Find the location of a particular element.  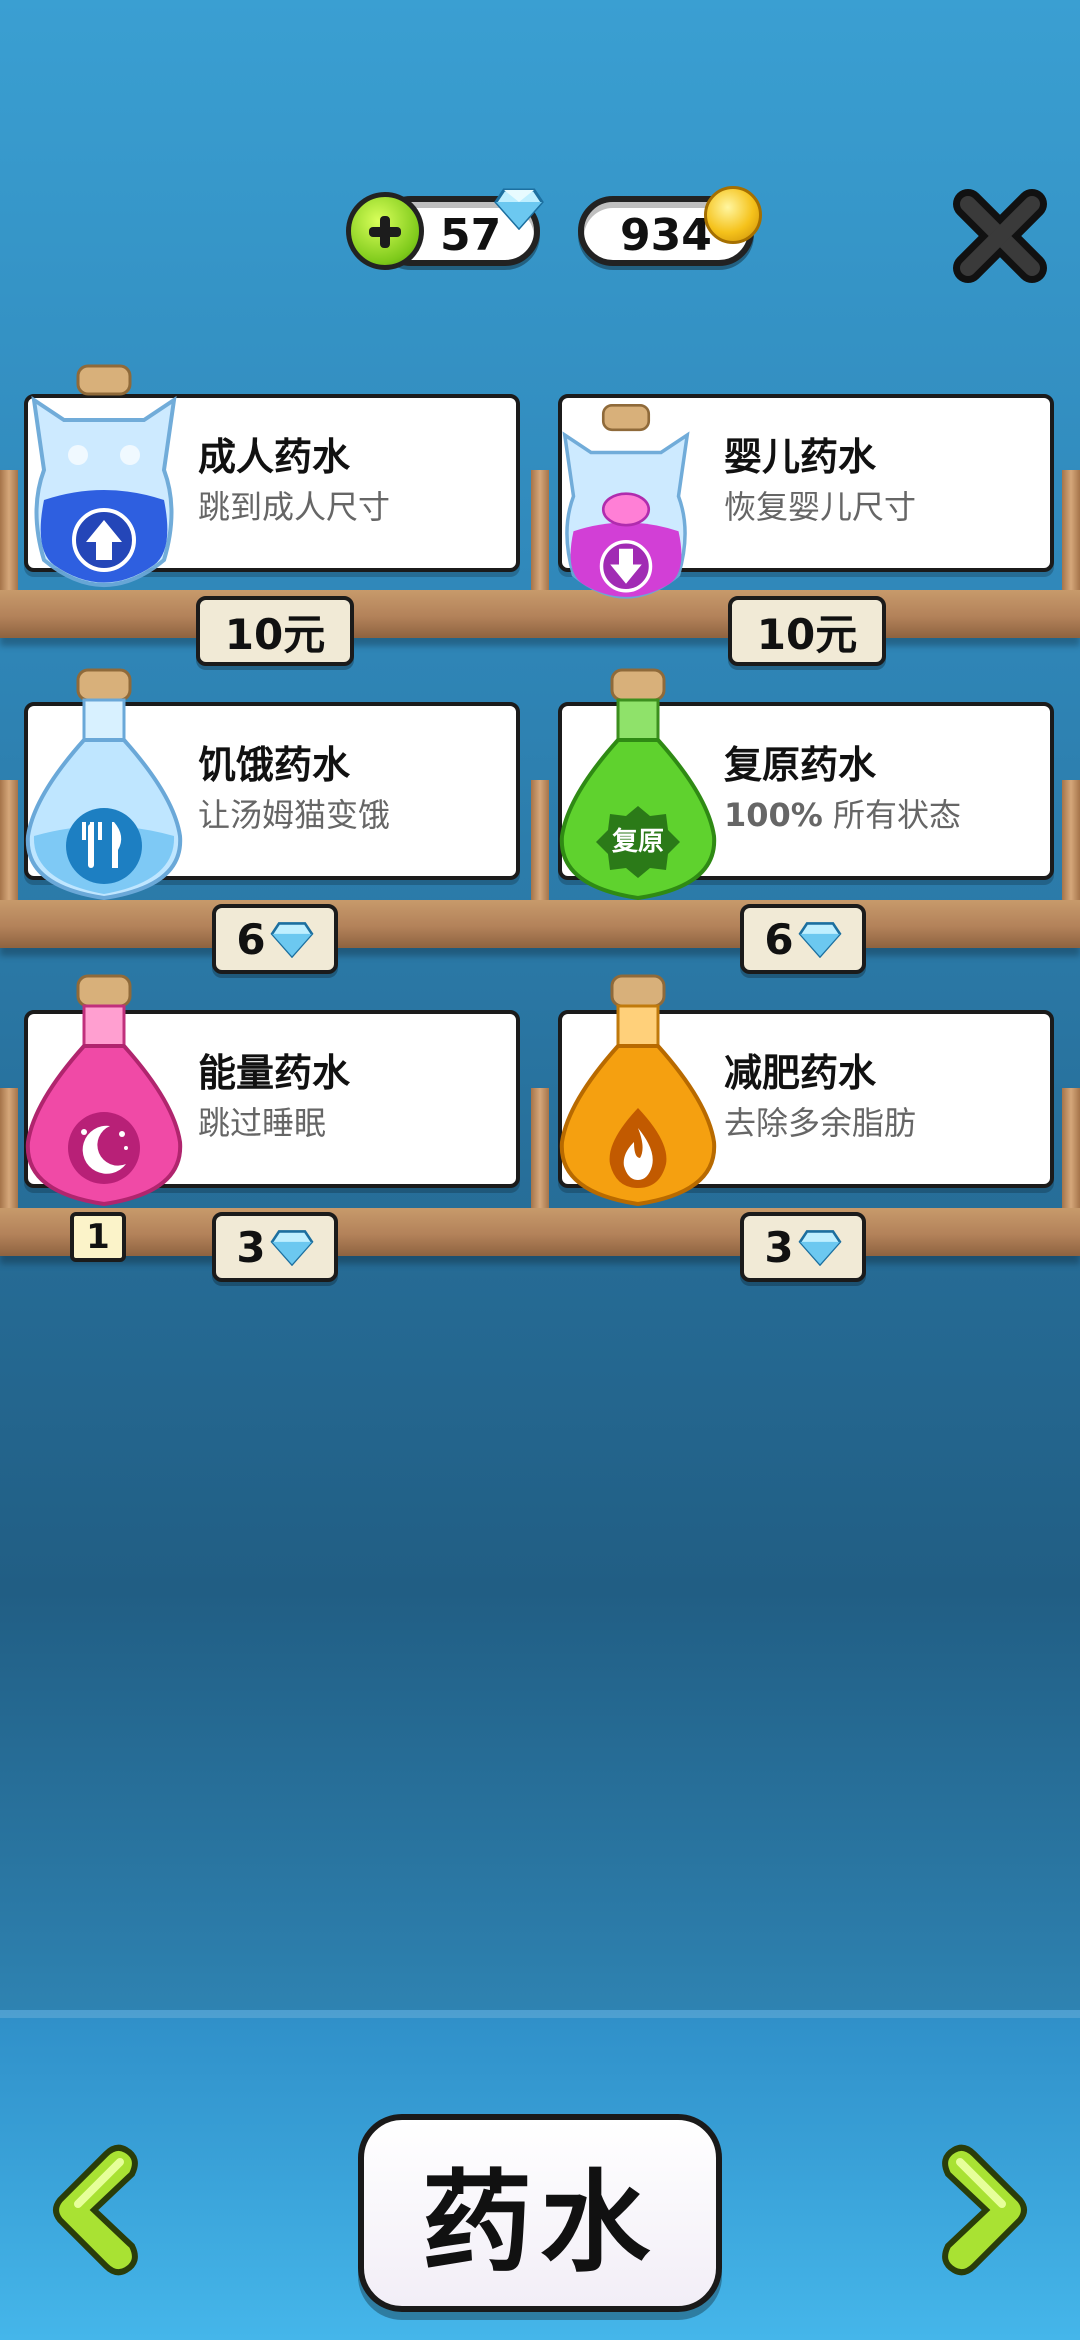

buy-diet-potion-button: 3 is located at coordinates (803, 1247).